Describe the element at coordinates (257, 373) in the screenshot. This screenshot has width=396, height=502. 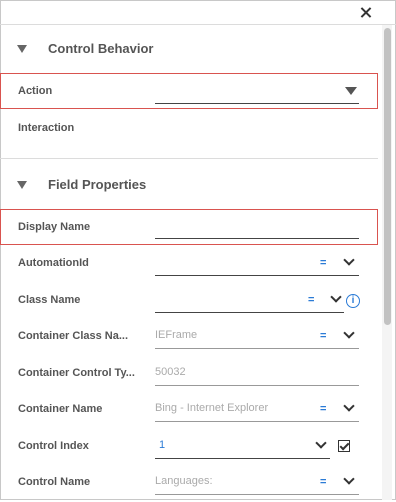
I see `container-control-type-input: 50032` at that location.